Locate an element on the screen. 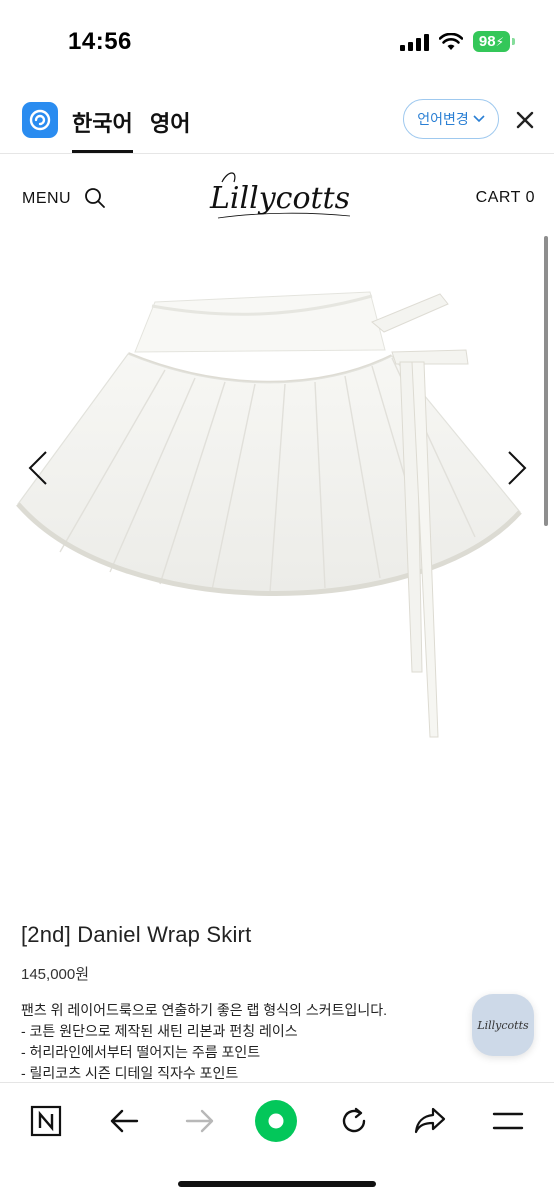 The height and width of the screenshot is (1200, 554). close-icon is located at coordinates (525, 120).